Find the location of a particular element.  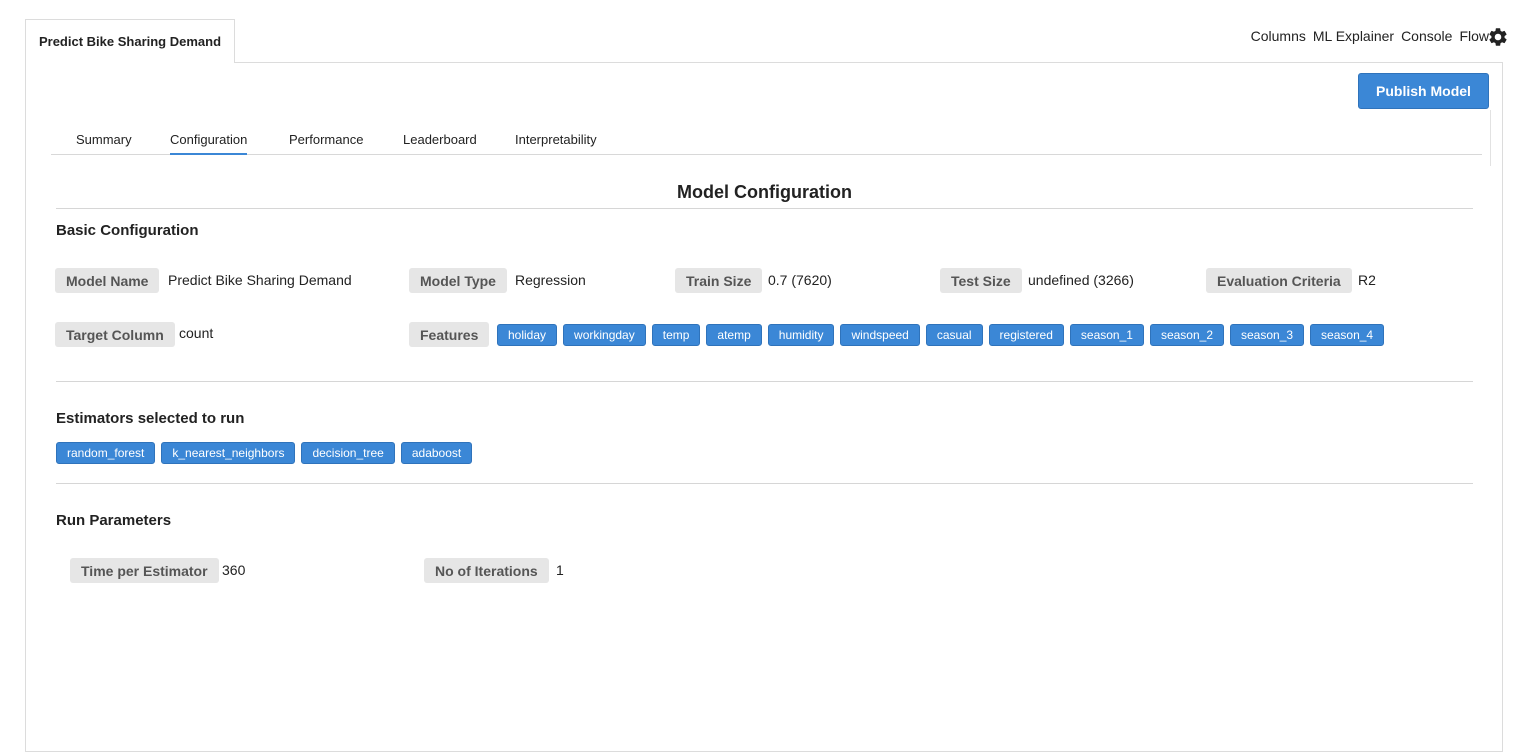

feature-chip: registered is located at coordinates (1026, 335).